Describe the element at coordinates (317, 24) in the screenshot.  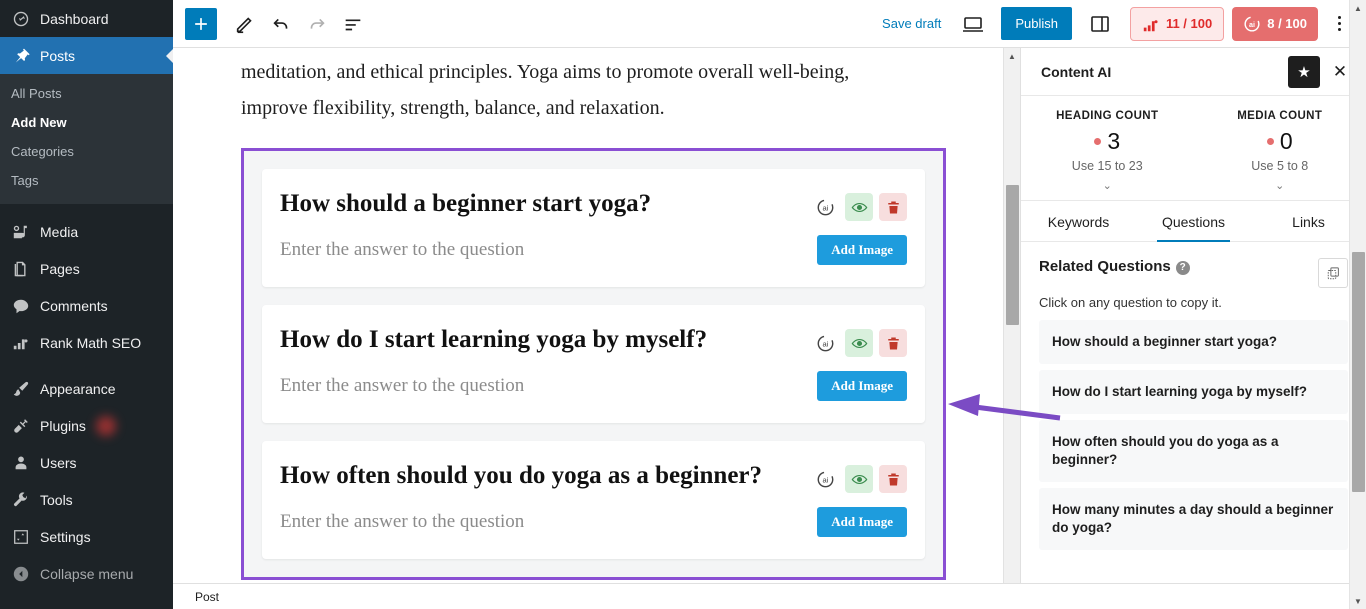
I see `redo-button` at that location.